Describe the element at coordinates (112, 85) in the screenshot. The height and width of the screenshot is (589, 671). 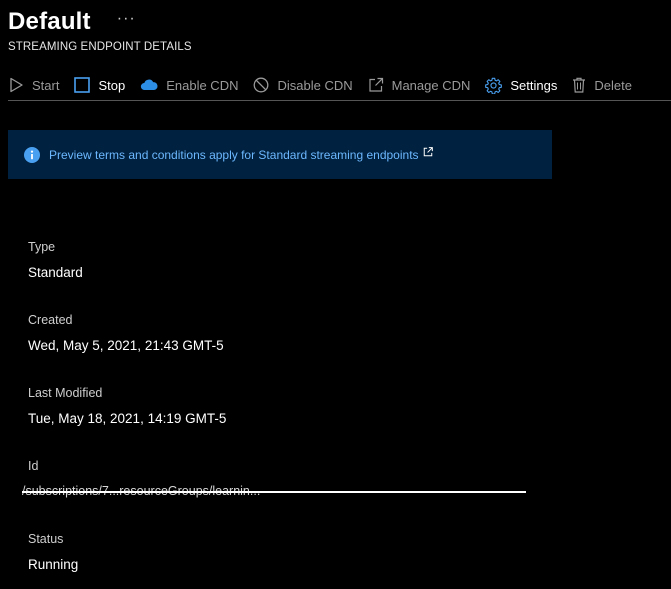
I see `stop-label: Stop` at that location.